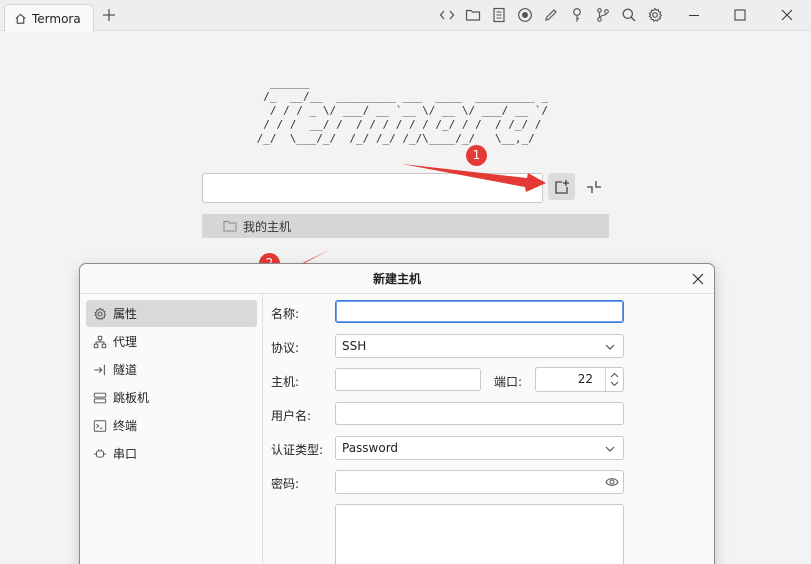  What do you see at coordinates (405, 16) in the screenshot?
I see `title-bar: Termora` at bounding box center [405, 16].